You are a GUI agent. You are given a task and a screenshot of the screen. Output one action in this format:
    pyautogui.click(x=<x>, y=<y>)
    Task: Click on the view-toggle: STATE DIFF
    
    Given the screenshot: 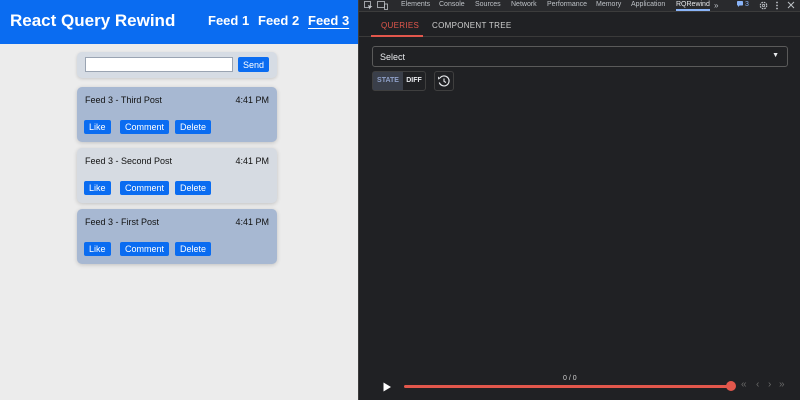 What is the action you would take?
    pyautogui.click(x=399, y=81)
    